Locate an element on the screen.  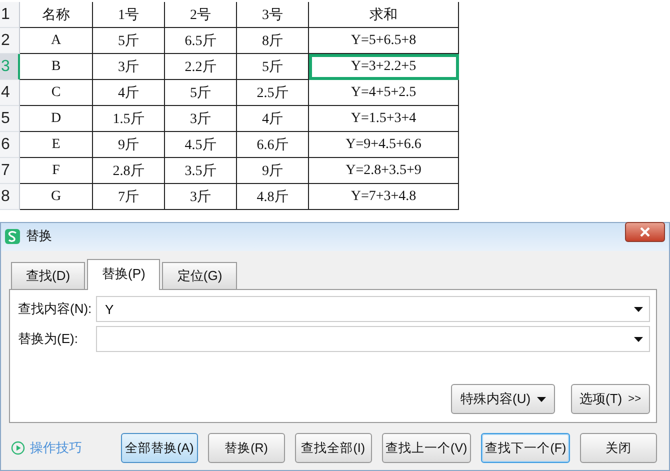
dialog-button: 查找全部(I) is located at coordinates (333, 448).